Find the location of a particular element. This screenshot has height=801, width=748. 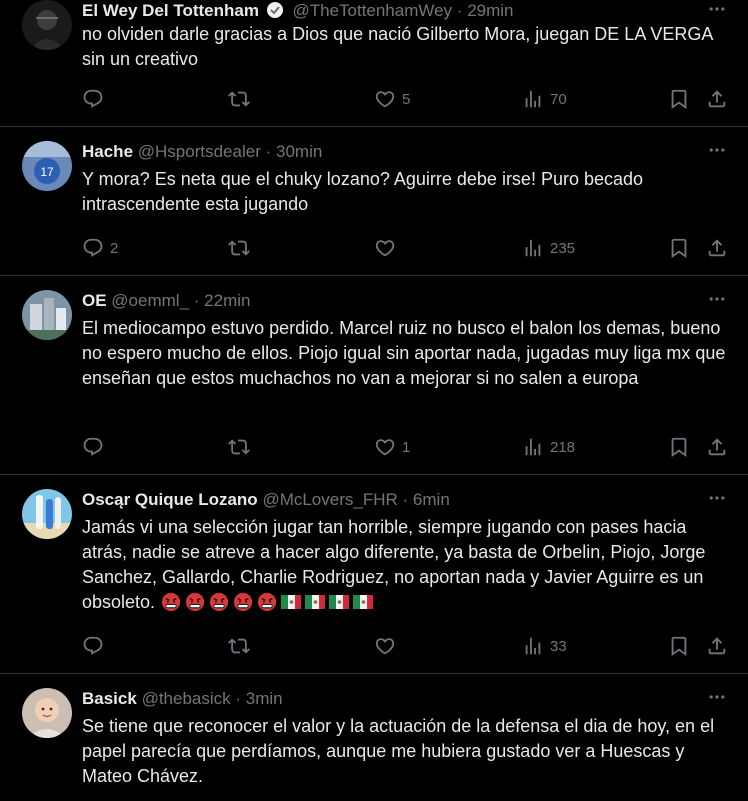

views-count: 33 is located at coordinates (558, 646).